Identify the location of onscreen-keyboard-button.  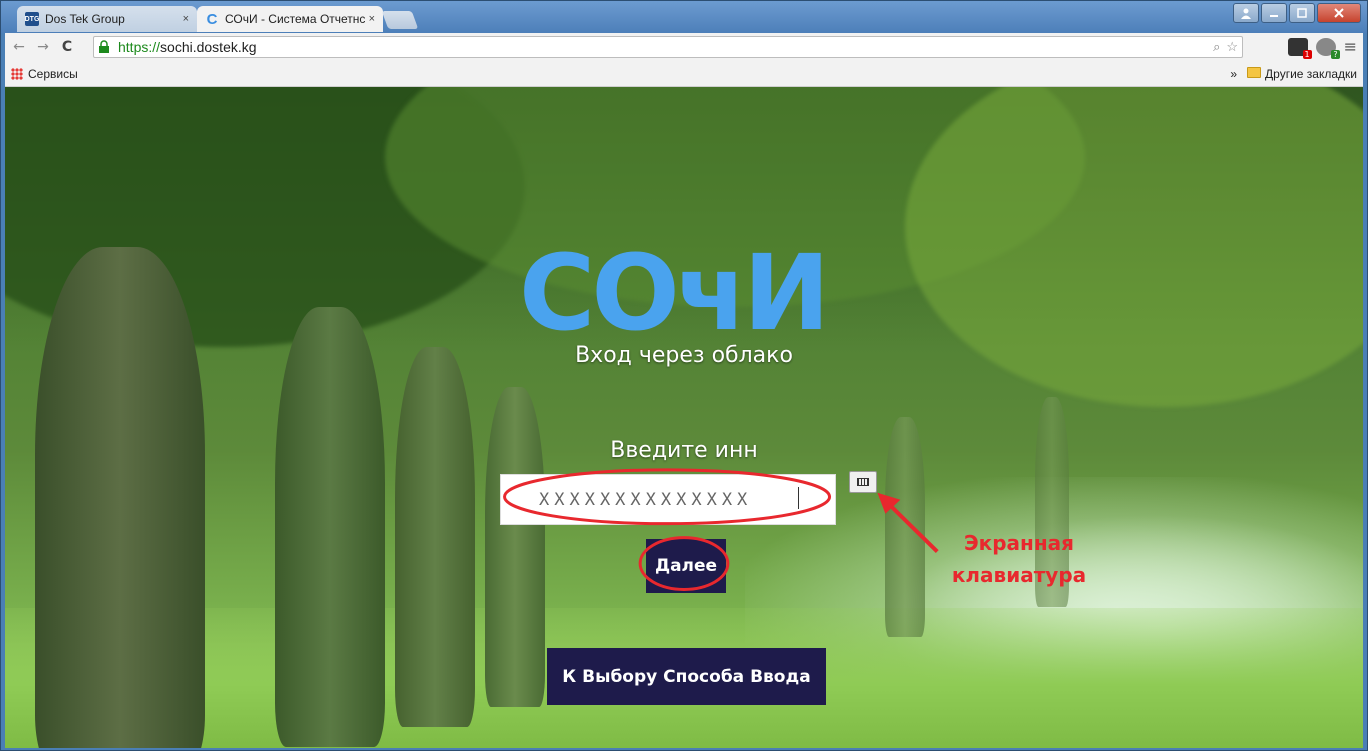
(863, 482).